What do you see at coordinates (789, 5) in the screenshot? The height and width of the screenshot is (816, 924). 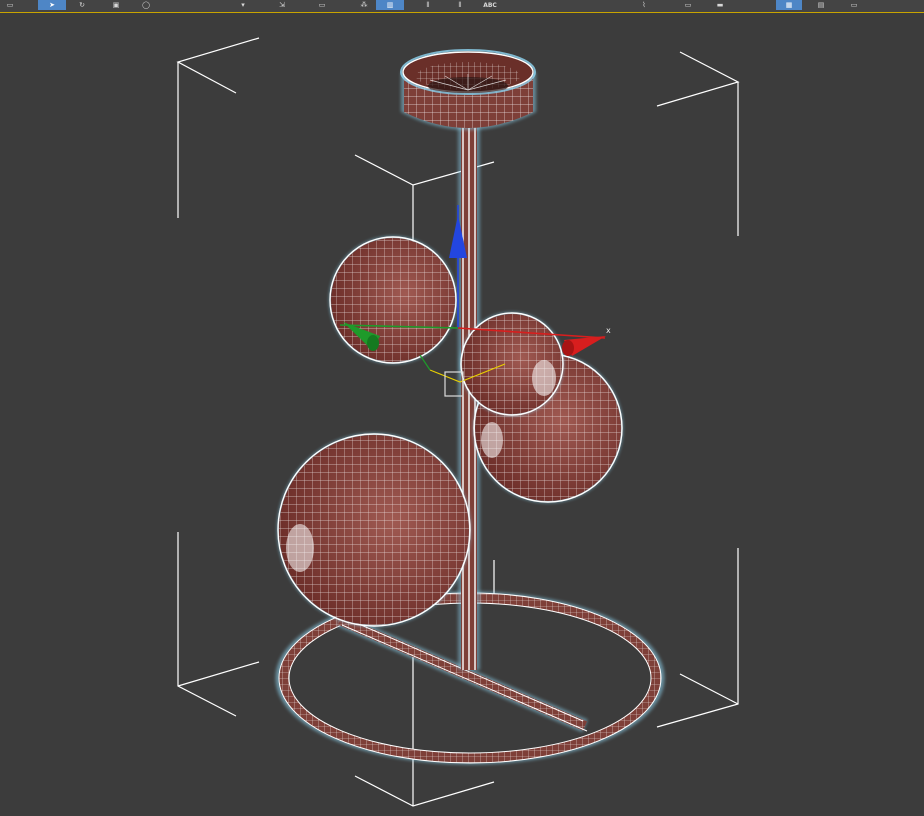 I see `render-setup-icon: ▦` at bounding box center [789, 5].